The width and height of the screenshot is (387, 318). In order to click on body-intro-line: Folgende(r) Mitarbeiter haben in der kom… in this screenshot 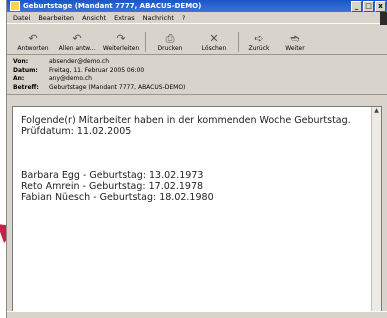, I will do `click(186, 120)`.